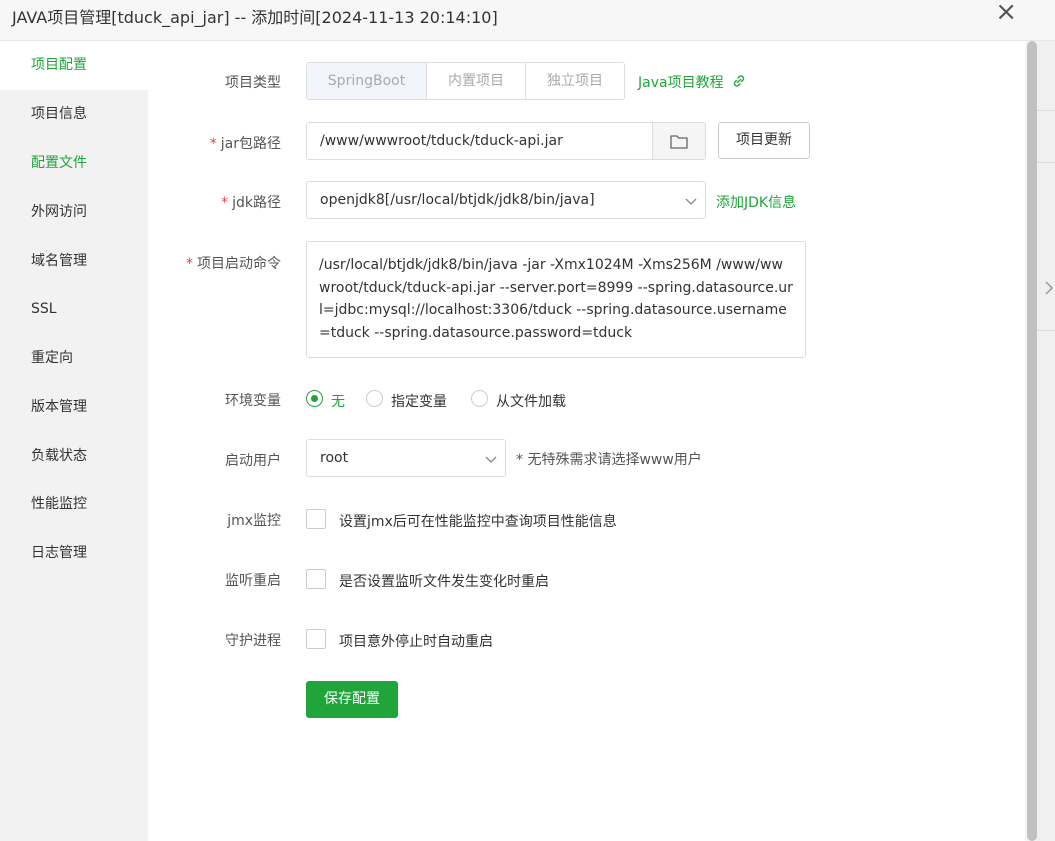 The image size is (1055, 841). I want to click on start-command-label-text: 项目启动命令, so click(239, 264).